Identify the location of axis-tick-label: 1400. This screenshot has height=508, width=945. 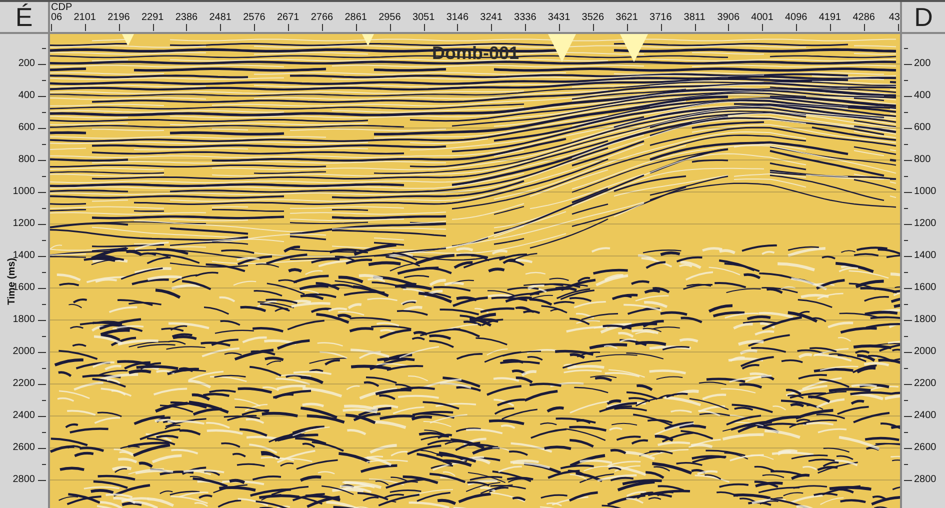
(925, 256).